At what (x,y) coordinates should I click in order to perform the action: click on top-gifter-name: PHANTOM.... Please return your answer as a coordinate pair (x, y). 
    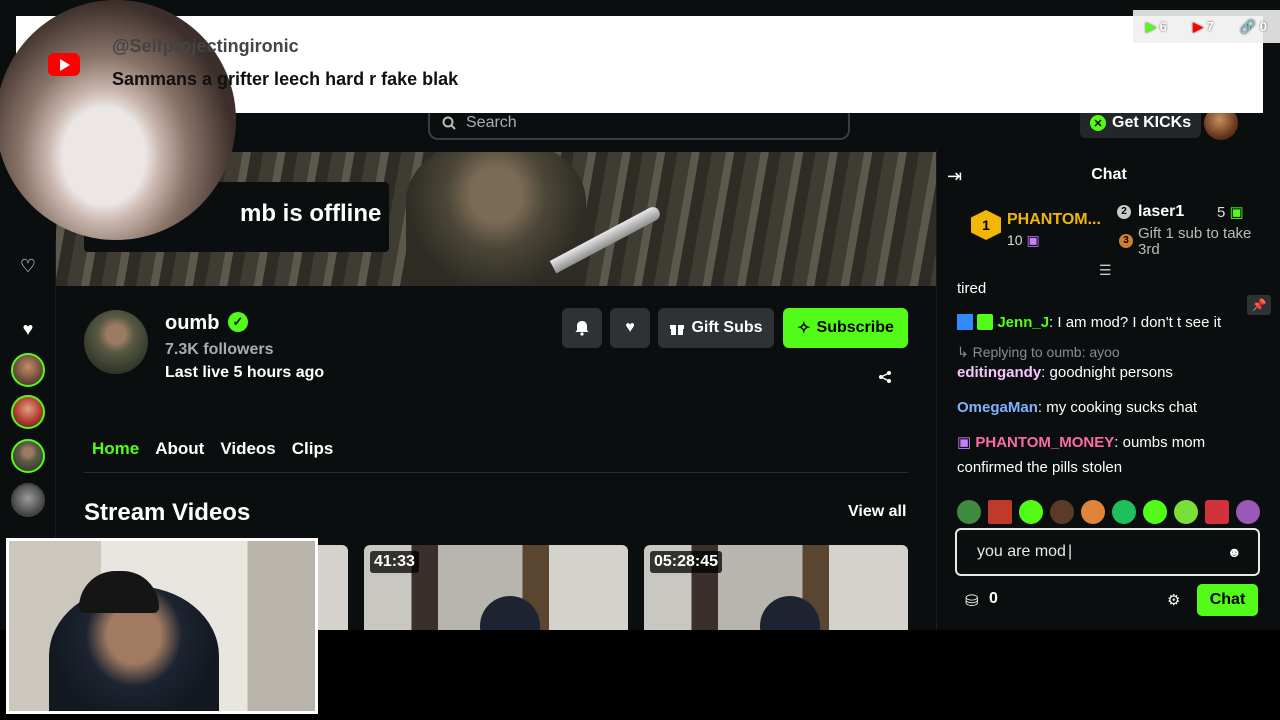
    Looking at the image, I should click on (1054, 220).